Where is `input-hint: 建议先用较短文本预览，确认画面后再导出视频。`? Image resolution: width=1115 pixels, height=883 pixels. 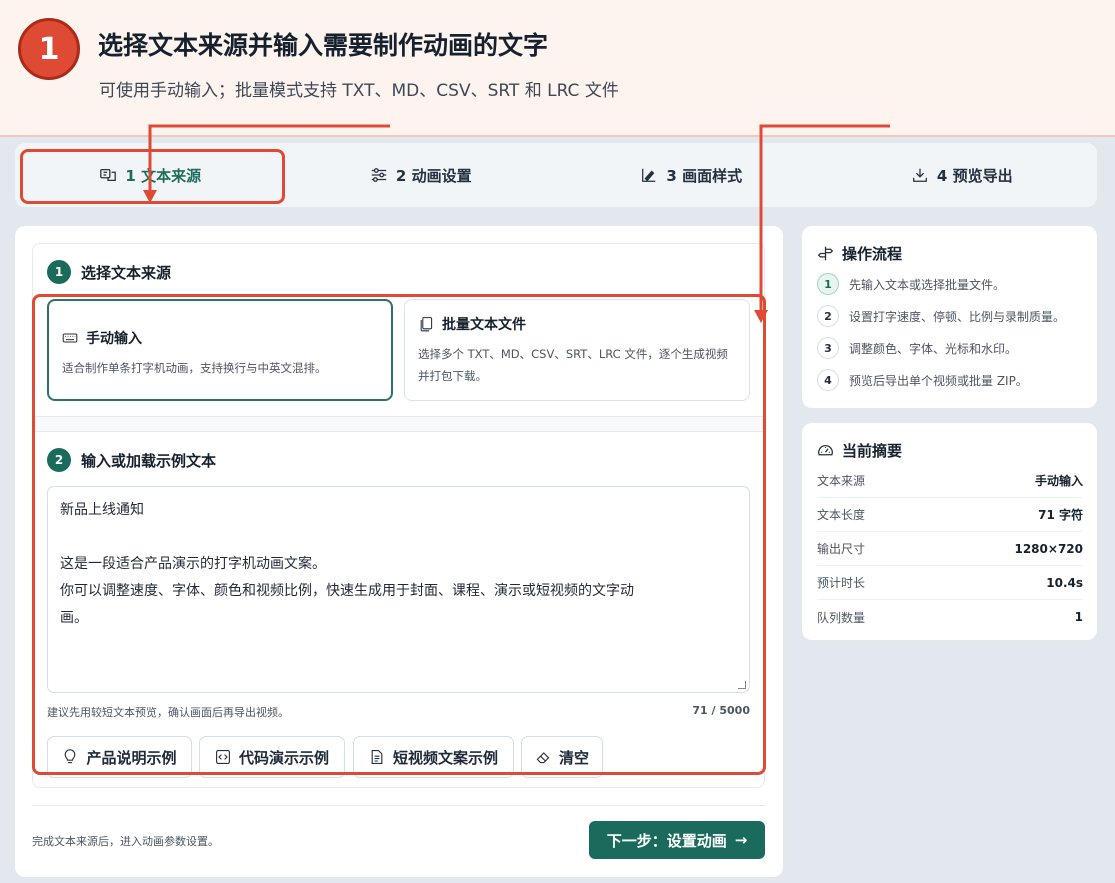
input-hint: 建议先用较短文本预览，确认画面后再导出视频。 is located at coordinates (168, 712).